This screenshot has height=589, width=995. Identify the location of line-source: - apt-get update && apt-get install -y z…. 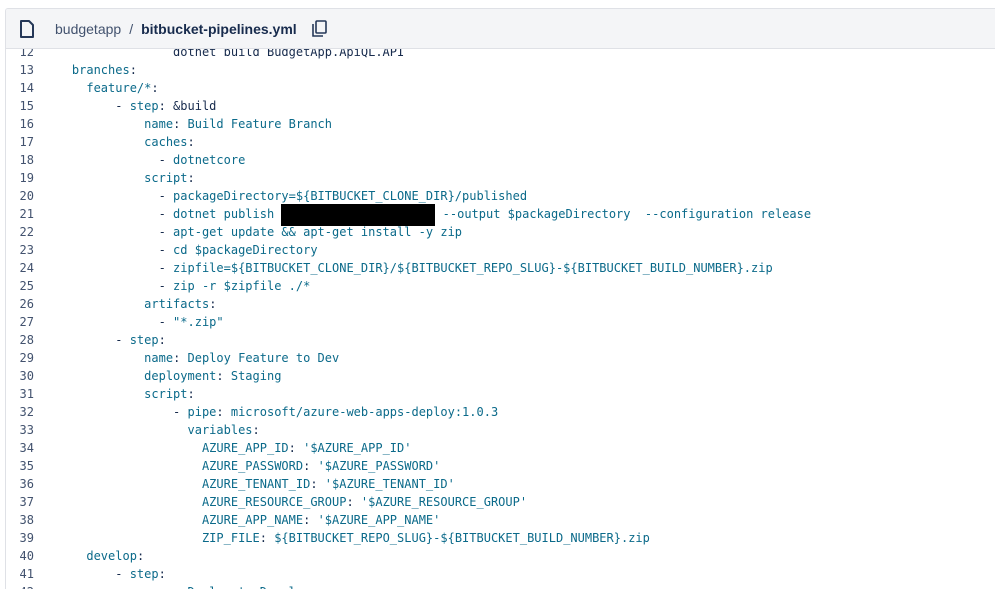
(248, 232).